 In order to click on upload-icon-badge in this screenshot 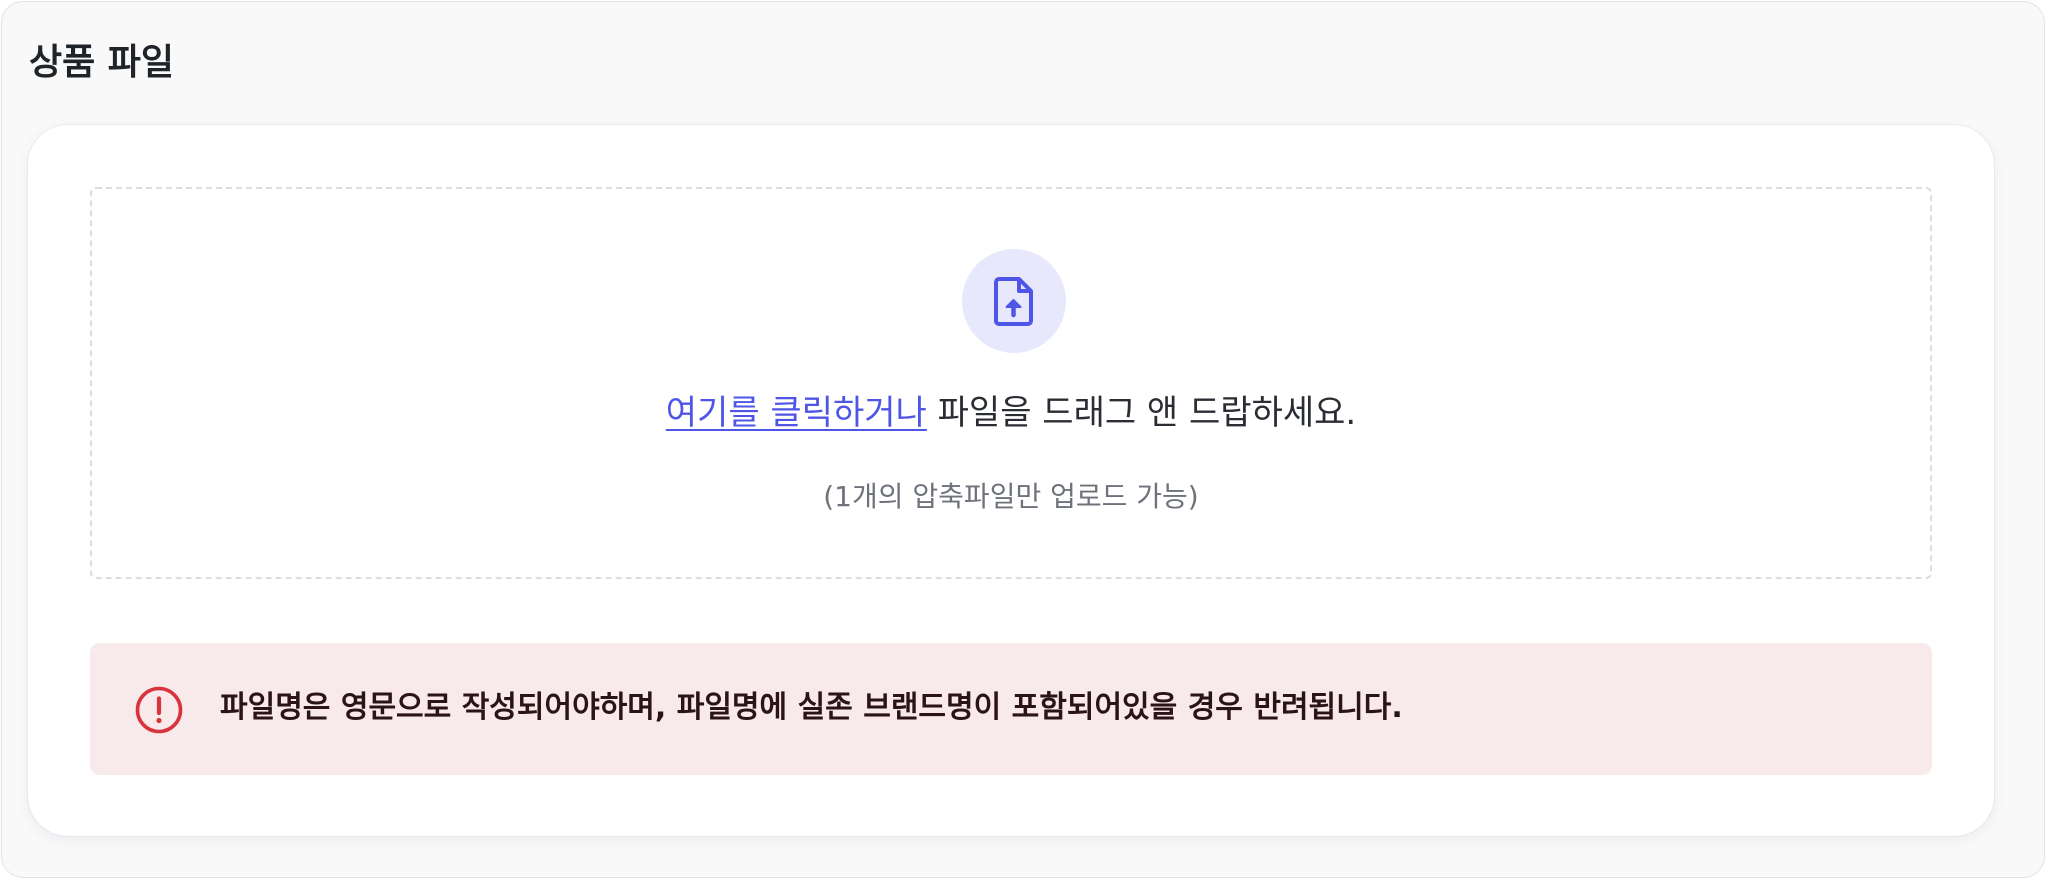, I will do `click(1014, 301)`.